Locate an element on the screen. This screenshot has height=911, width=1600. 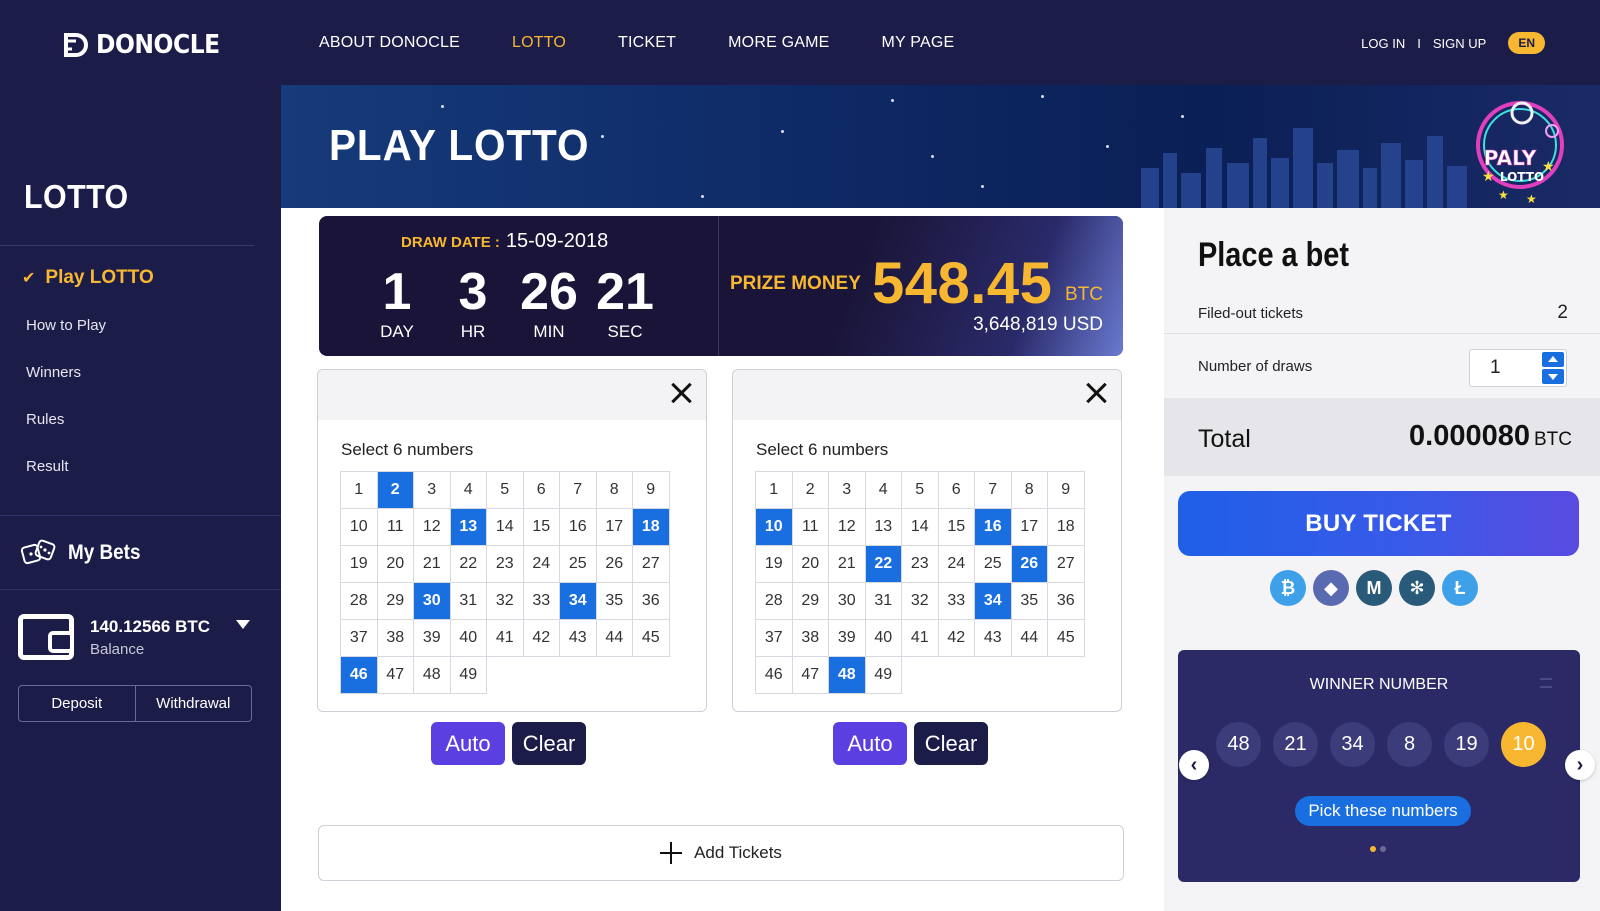
draws-stepper: 1 is located at coordinates (1518, 368).